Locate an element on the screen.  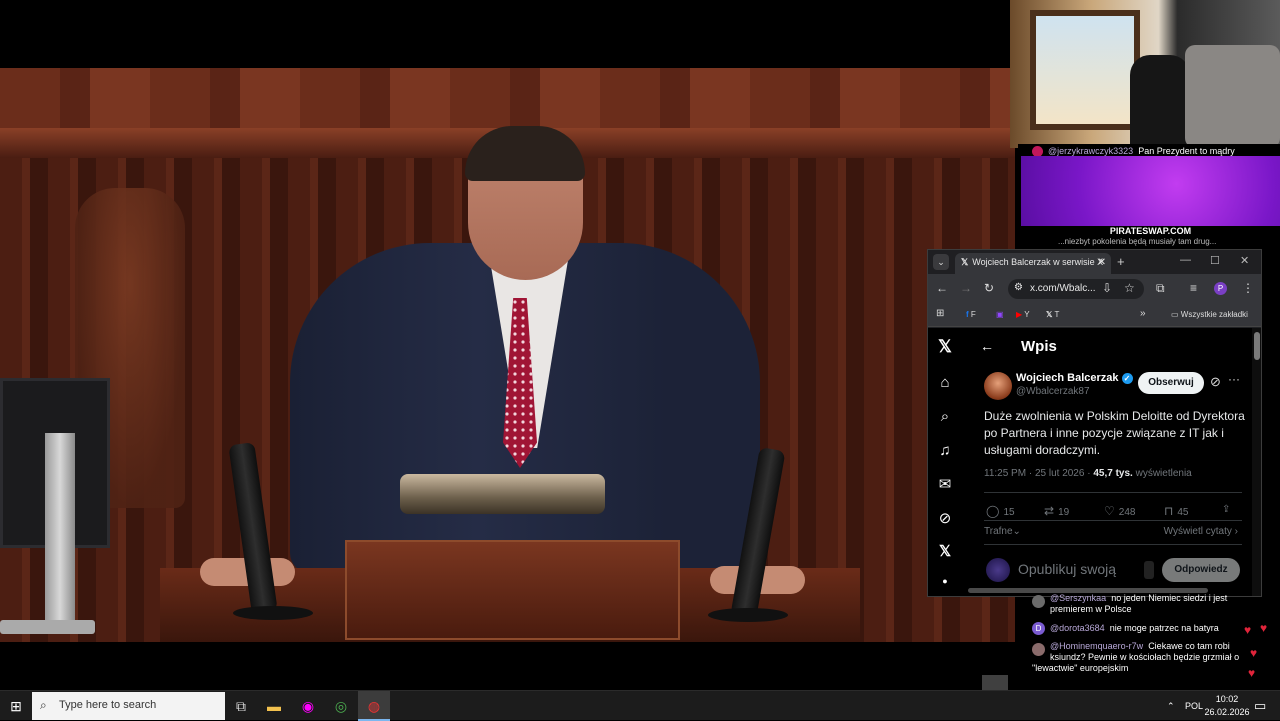
bookmark-stat: ⊓ 45 is located at coordinates (1176, 511).